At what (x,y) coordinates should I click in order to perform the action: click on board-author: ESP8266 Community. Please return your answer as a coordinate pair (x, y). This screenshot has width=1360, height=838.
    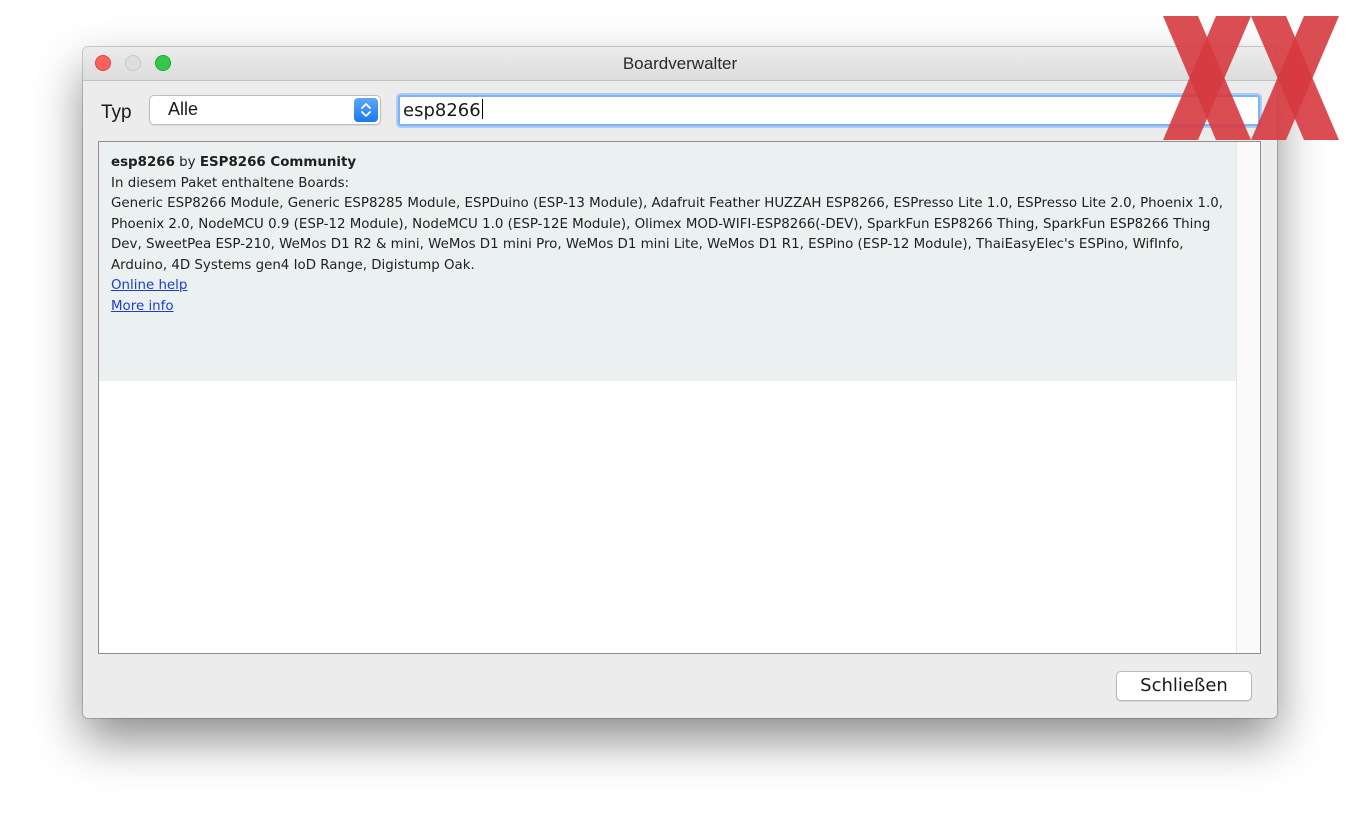
    Looking at the image, I should click on (278, 162).